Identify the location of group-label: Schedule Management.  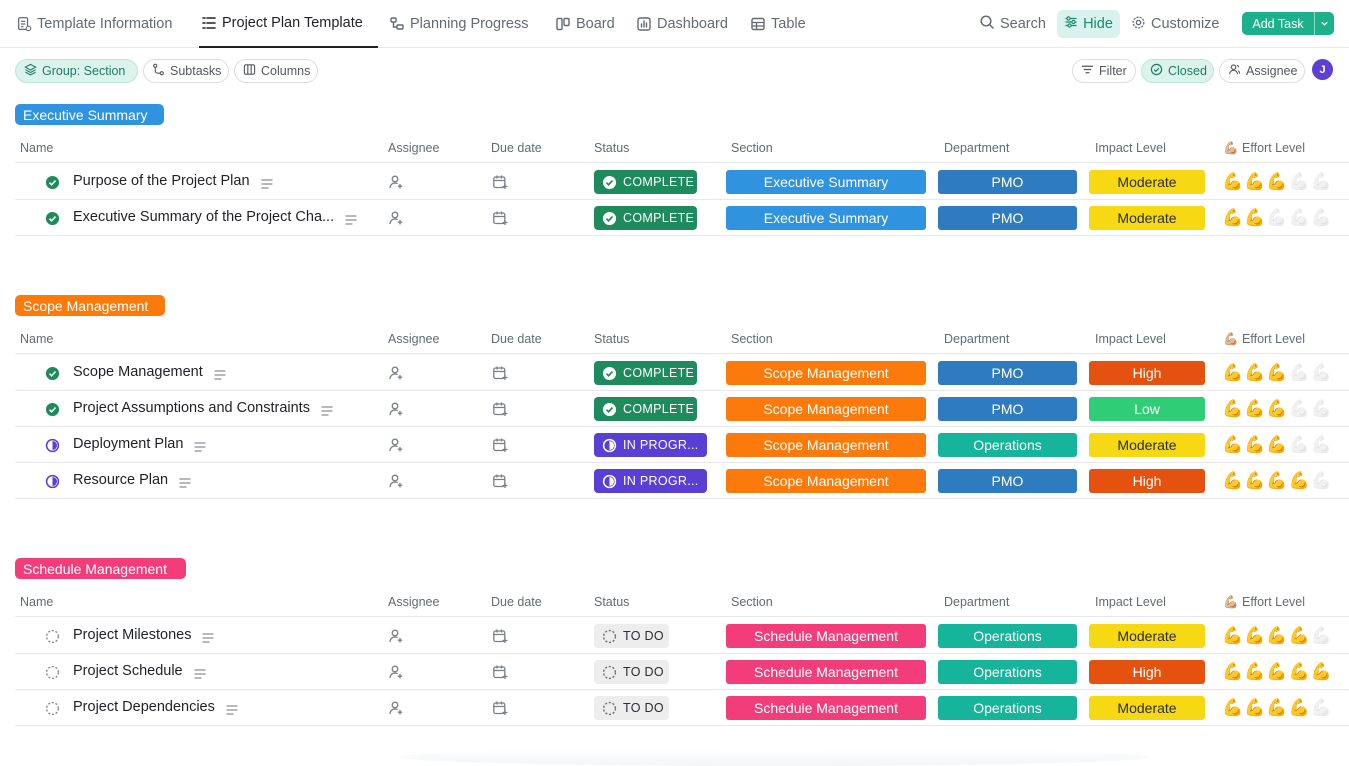
(100, 568).